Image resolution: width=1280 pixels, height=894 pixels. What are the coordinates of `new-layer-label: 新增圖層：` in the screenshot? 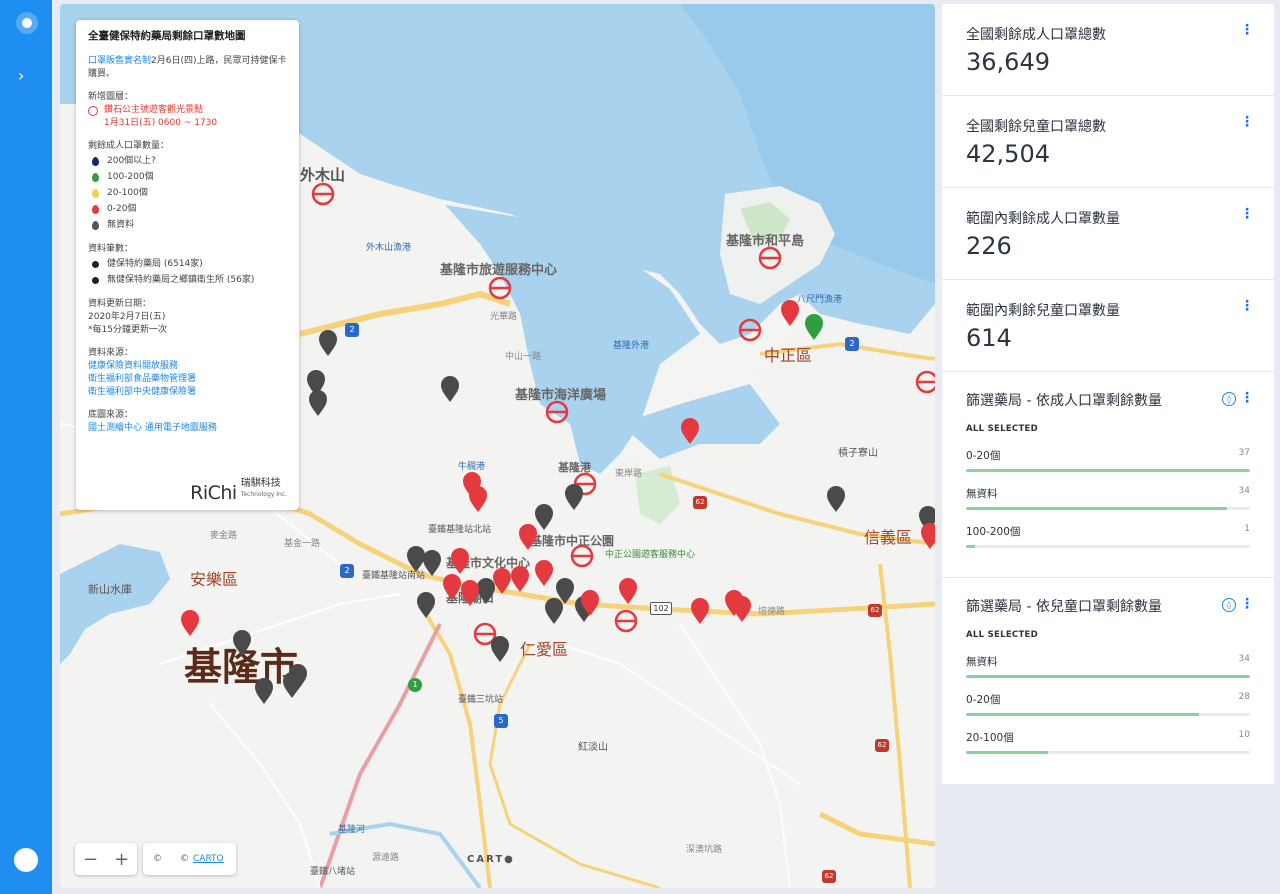 It's located at (111, 97).